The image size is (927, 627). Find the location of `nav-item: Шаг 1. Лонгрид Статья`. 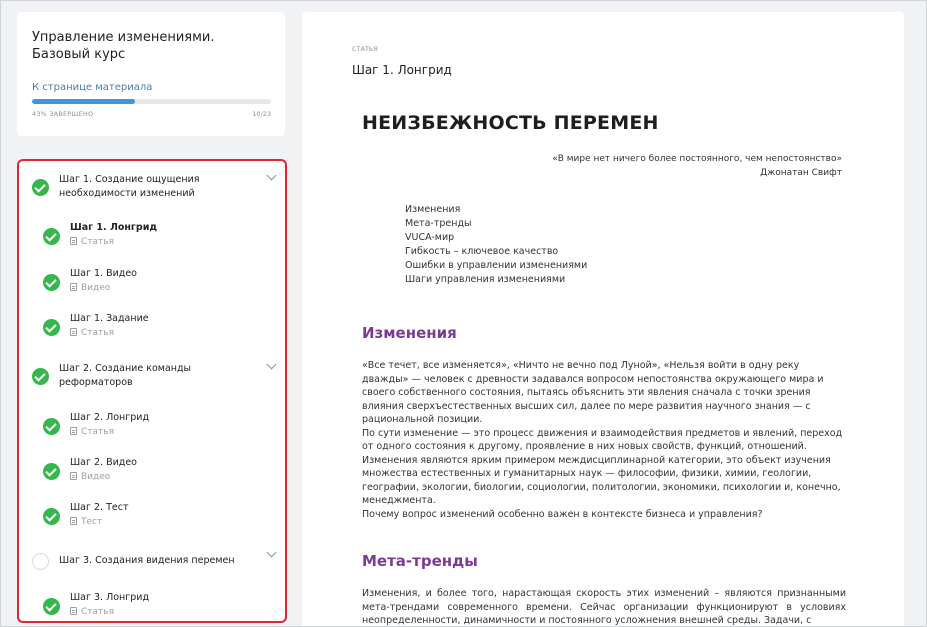

nav-item: Шаг 1. Лонгрид Статья is located at coordinates (152, 235).